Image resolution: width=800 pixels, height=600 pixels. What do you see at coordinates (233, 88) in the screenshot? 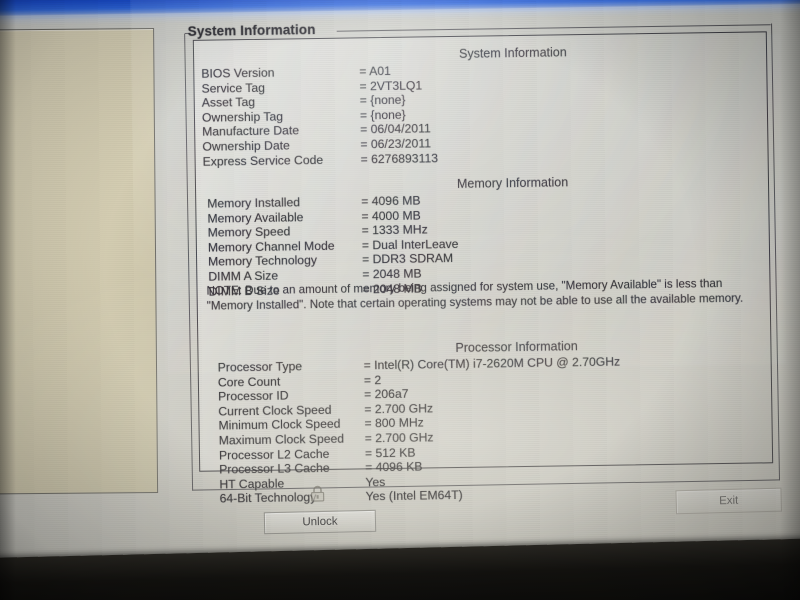
I see `row-label: Service Tag` at bounding box center [233, 88].